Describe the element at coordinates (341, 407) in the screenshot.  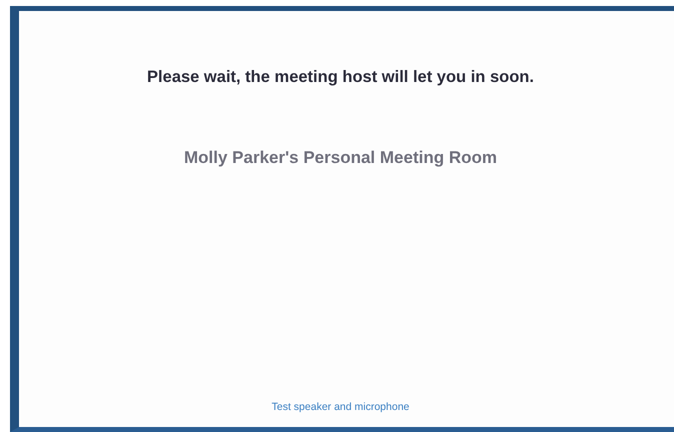
I see `test-audio-link: Test speaker and microphone` at that location.